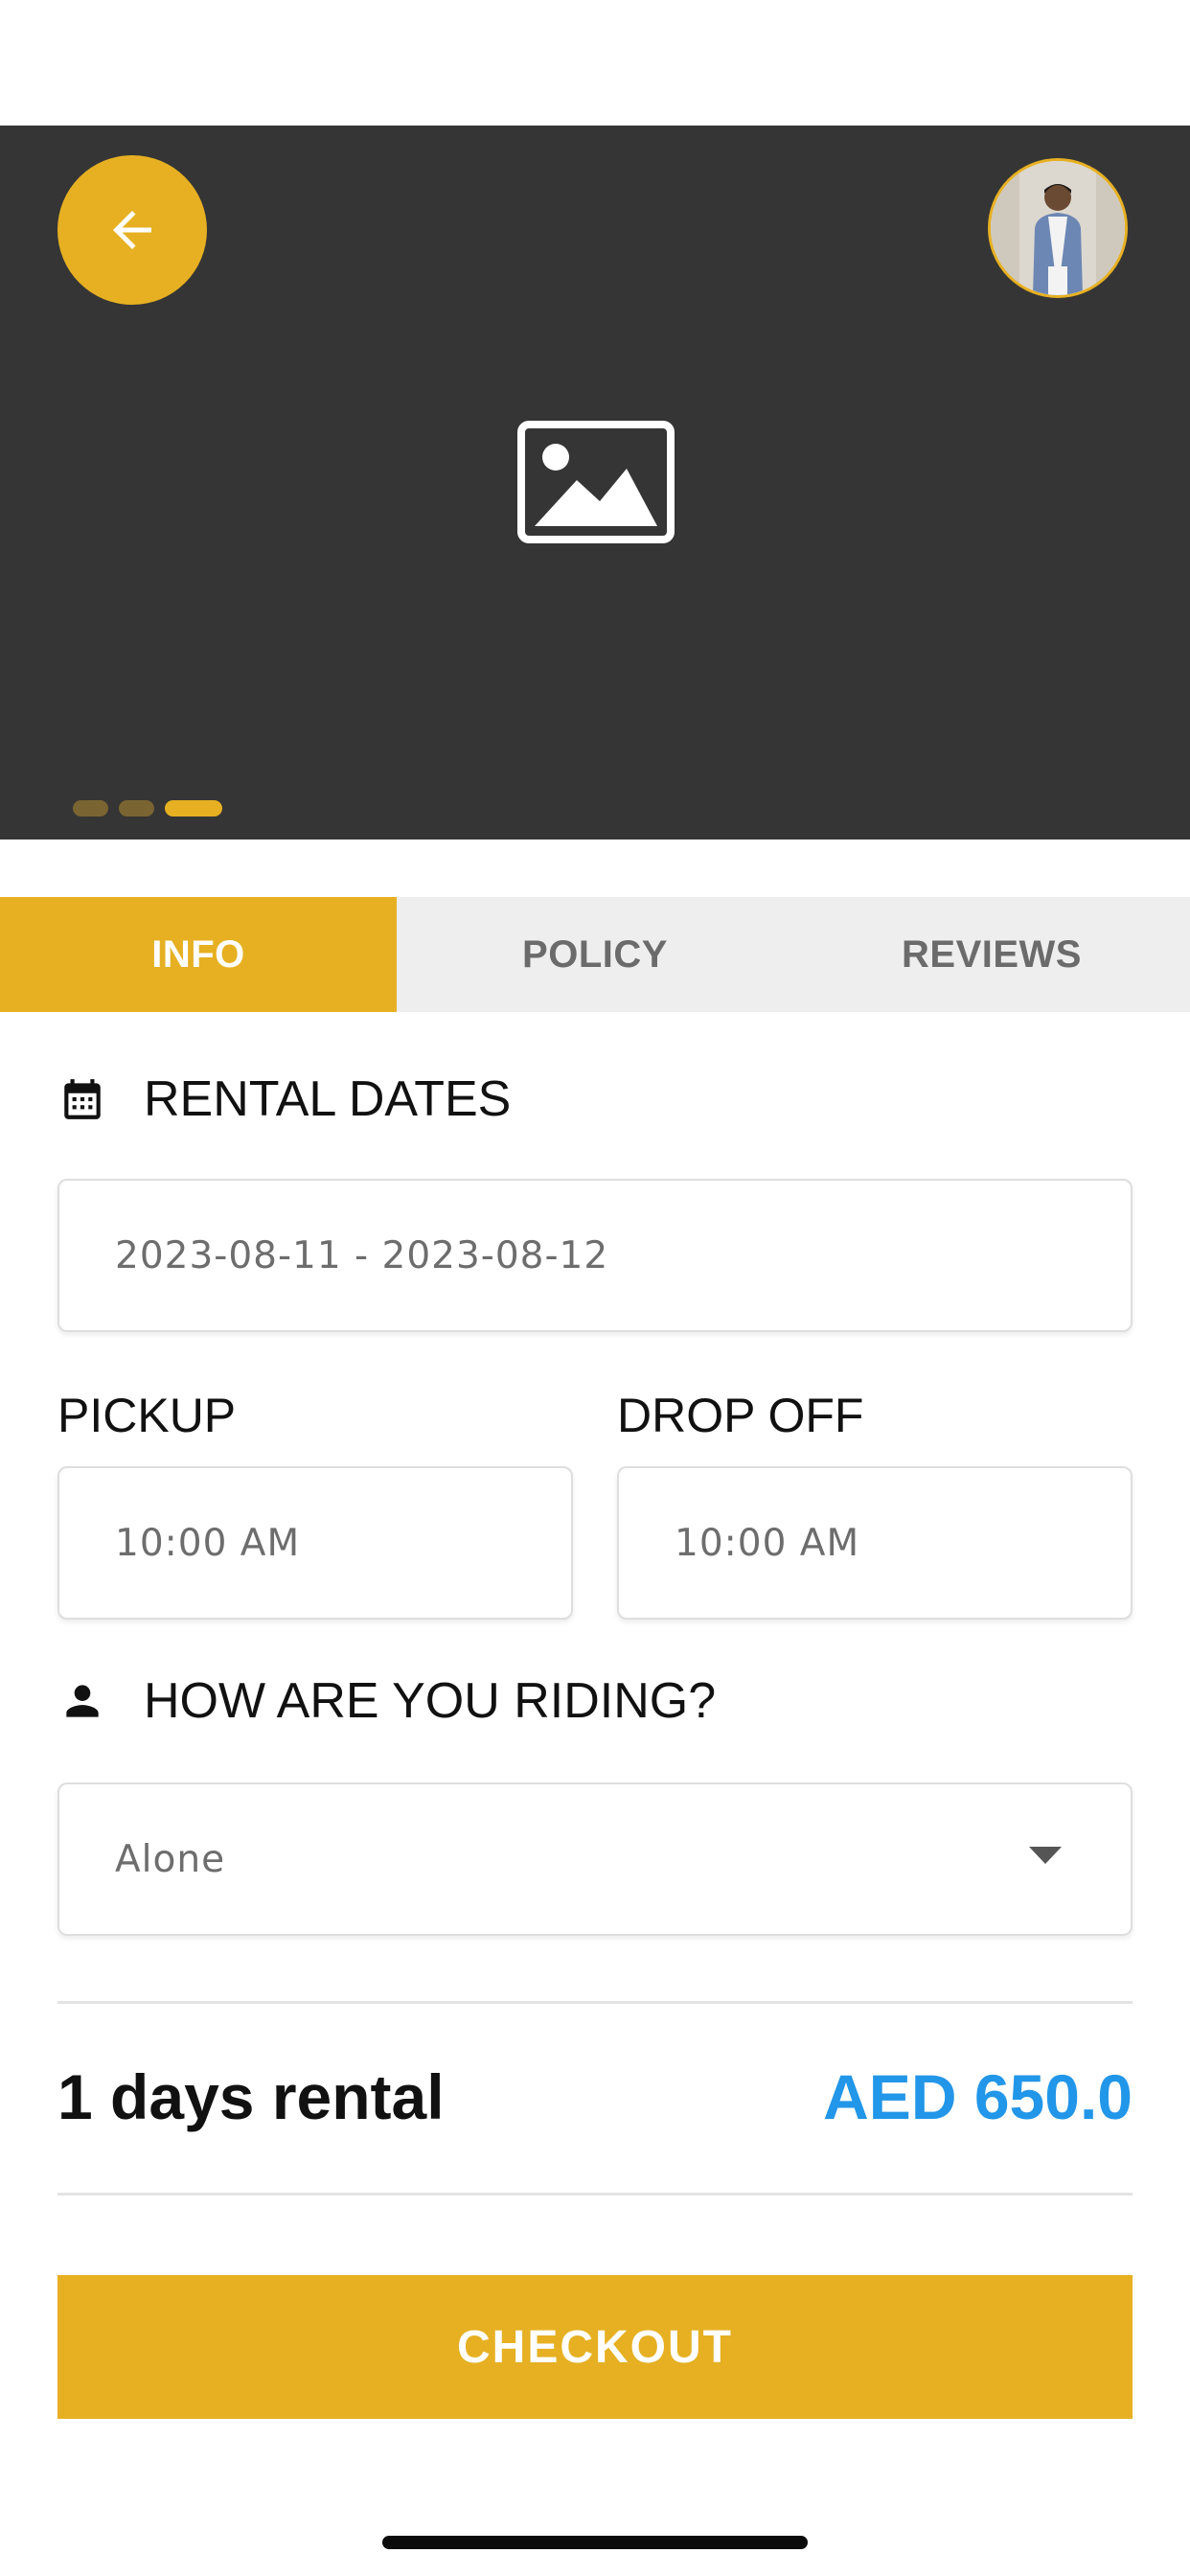 The height and width of the screenshot is (2576, 1190). I want to click on back-button, so click(132, 230).